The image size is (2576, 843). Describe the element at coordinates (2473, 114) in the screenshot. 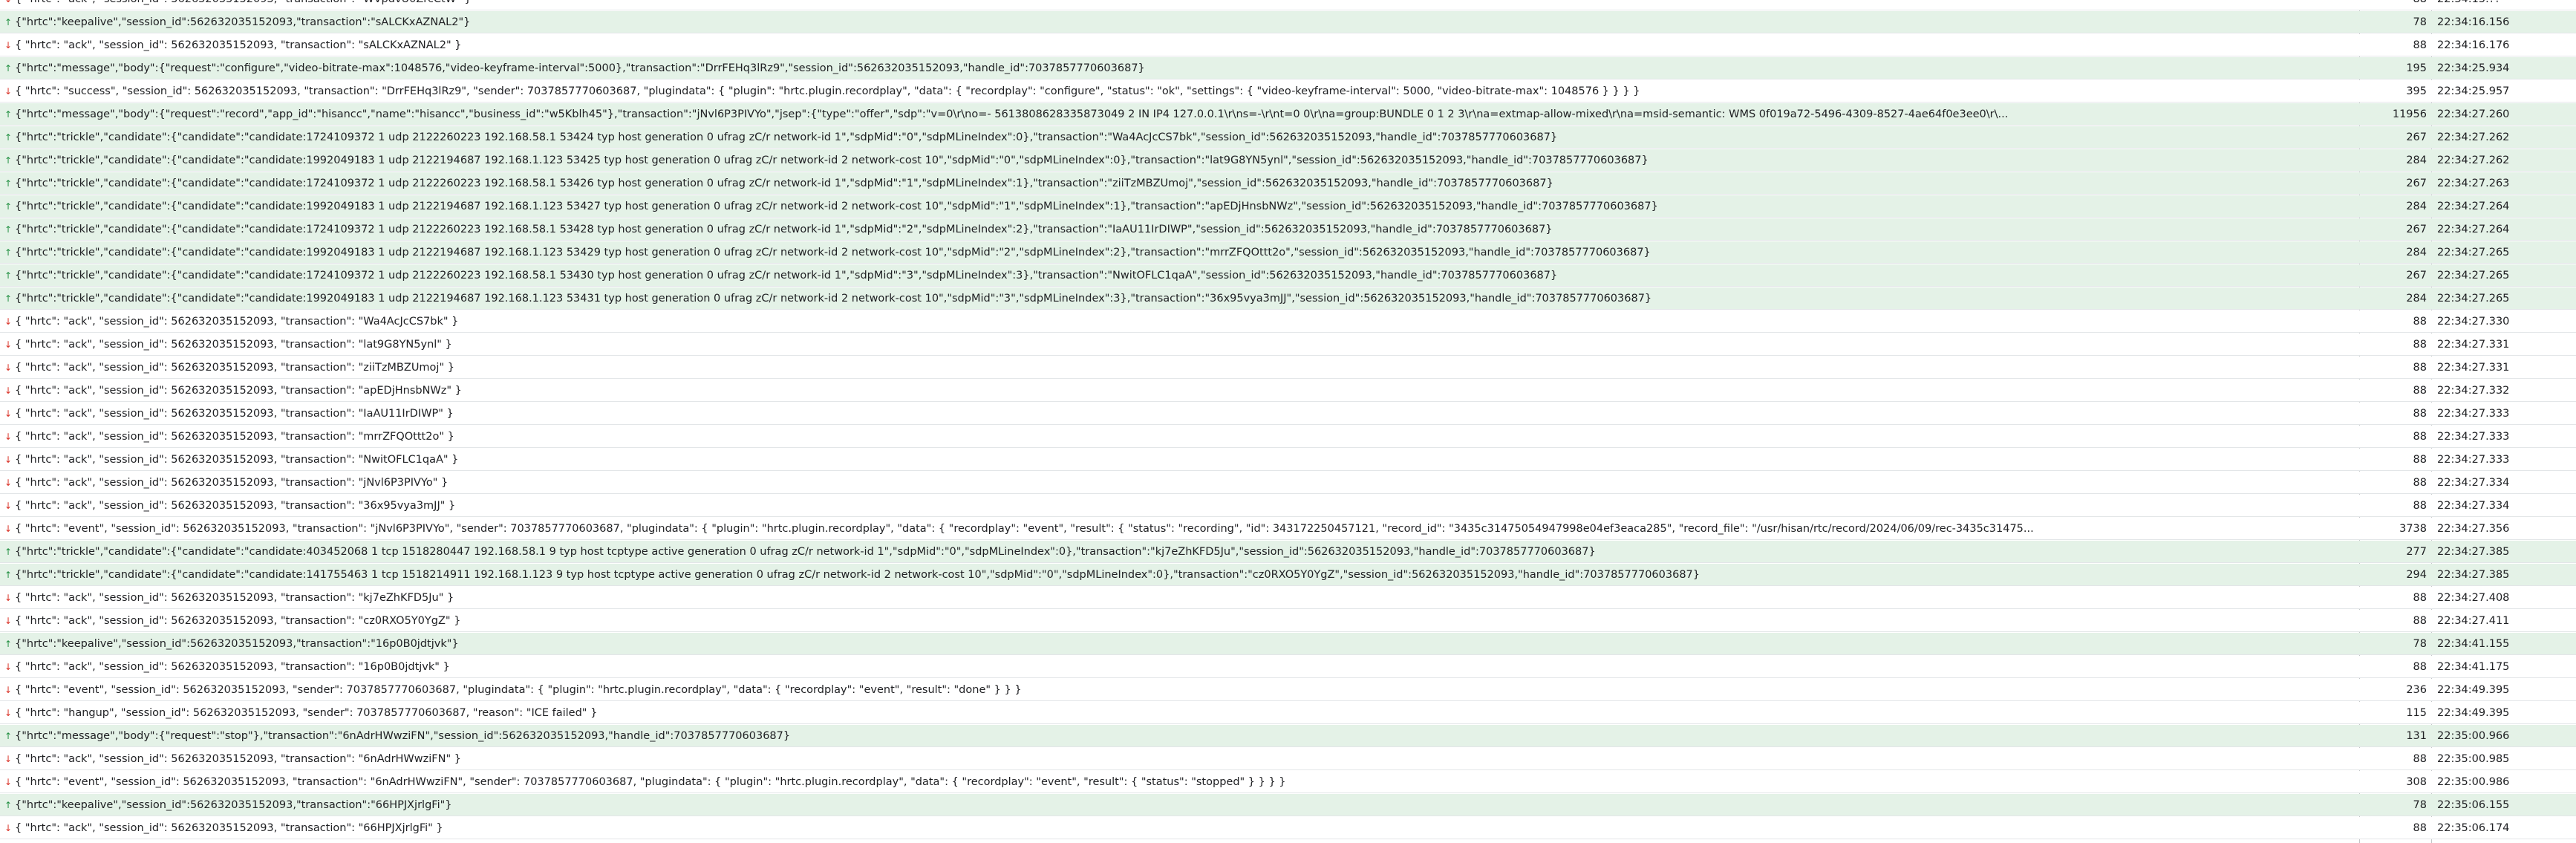

I see `message-time: 22:34:27.260` at that location.